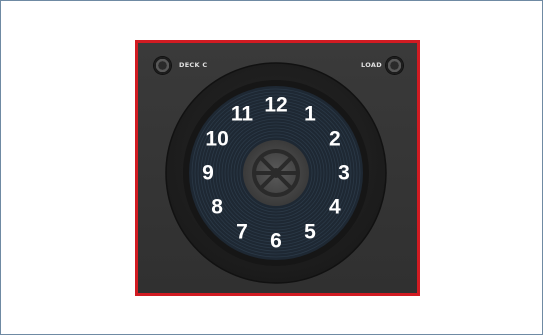  What do you see at coordinates (335, 139) in the screenshot?
I see `jog-number-2: 2` at bounding box center [335, 139].